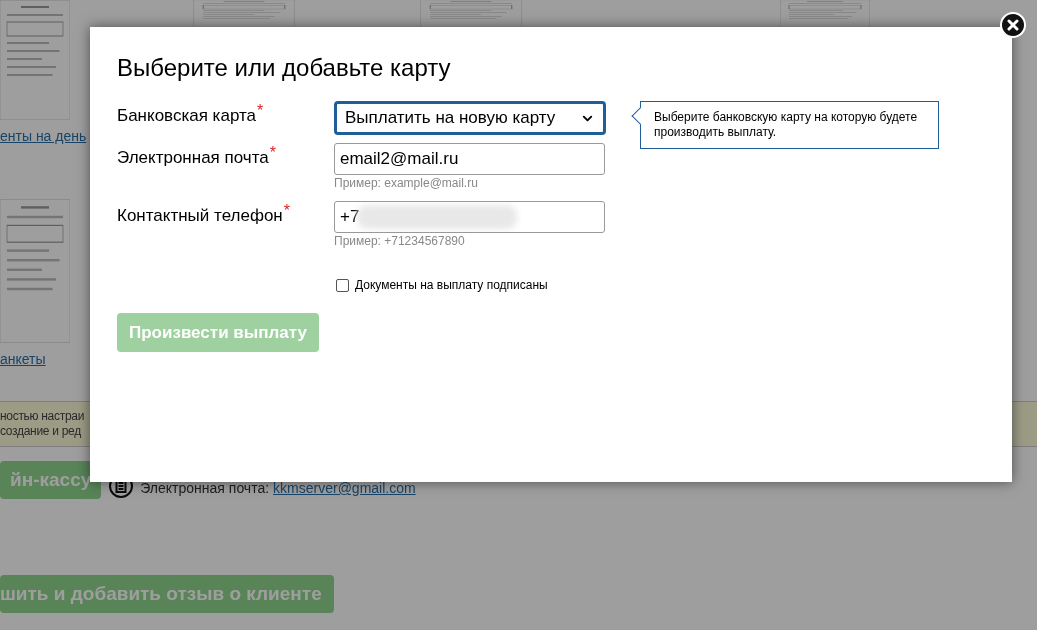  Describe the element at coordinates (342, 285) in the screenshot. I see `checkbox` at that location.